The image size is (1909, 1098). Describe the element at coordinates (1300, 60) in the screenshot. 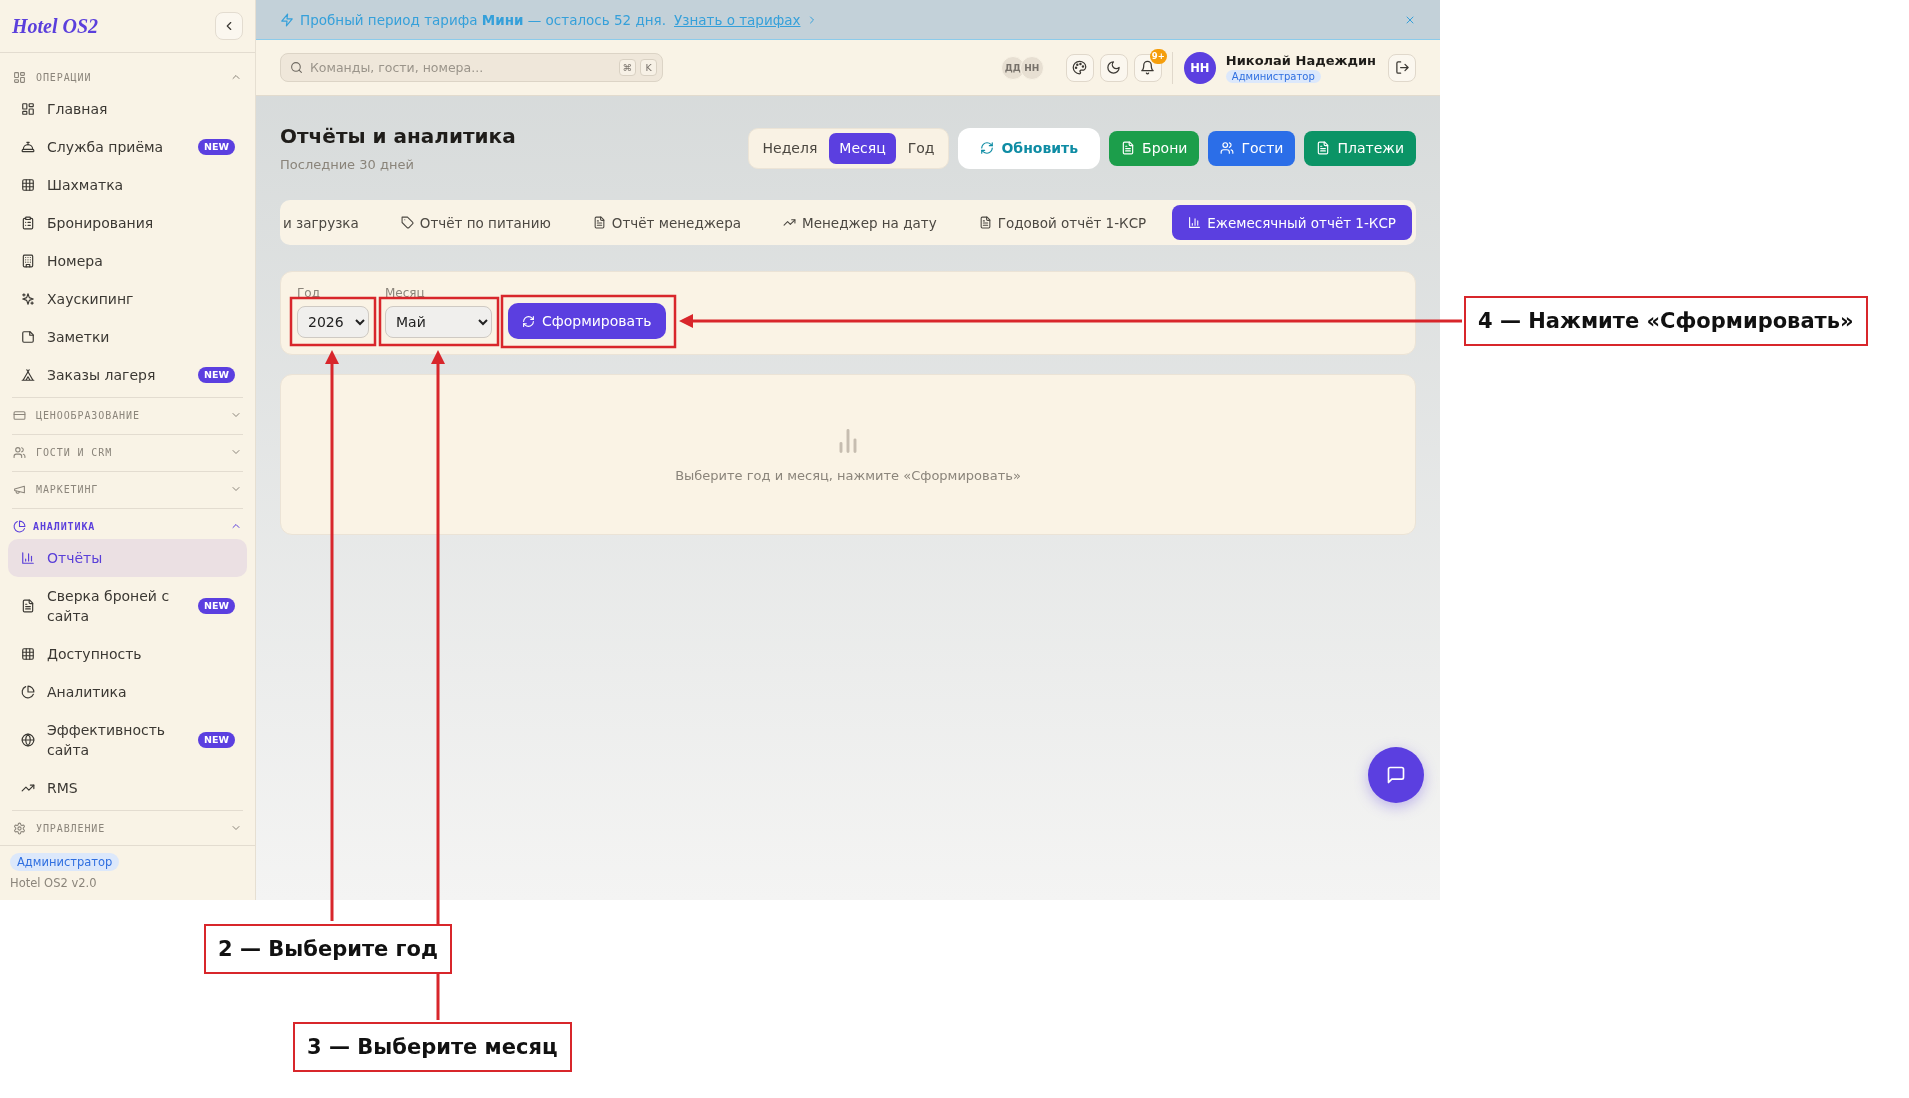

I see `user-name: Николай Надеждин` at that location.